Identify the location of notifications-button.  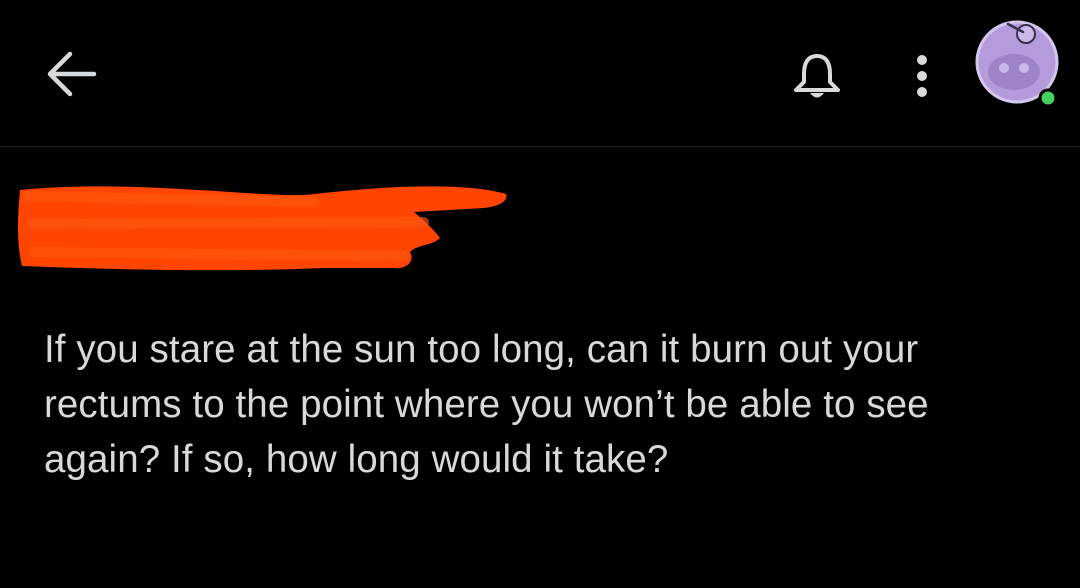
(817, 76).